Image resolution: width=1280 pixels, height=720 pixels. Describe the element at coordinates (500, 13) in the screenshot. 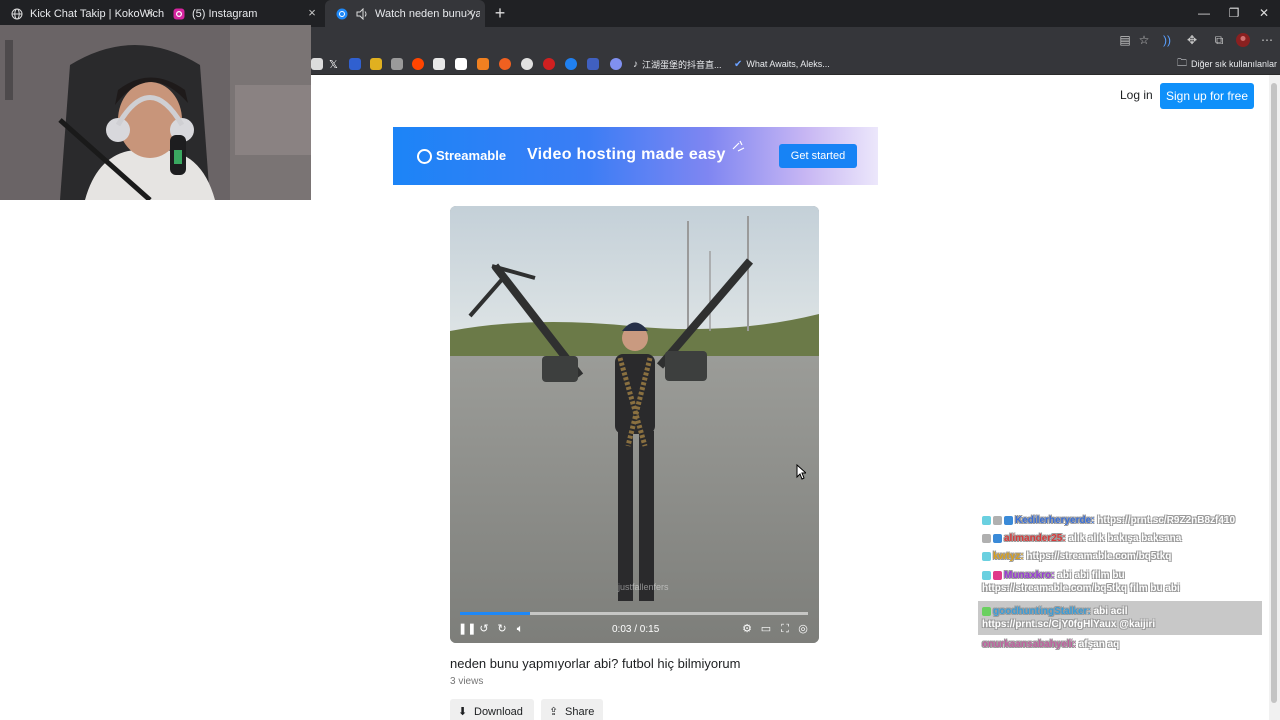

I see `new-tab-button: +` at that location.